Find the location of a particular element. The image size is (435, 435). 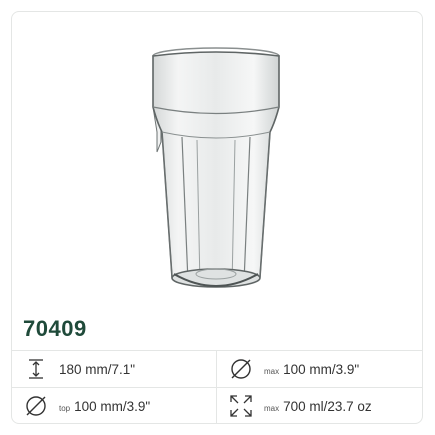

spec-top-diameter: top 100 mm/3.9" is located at coordinates (87, 405).